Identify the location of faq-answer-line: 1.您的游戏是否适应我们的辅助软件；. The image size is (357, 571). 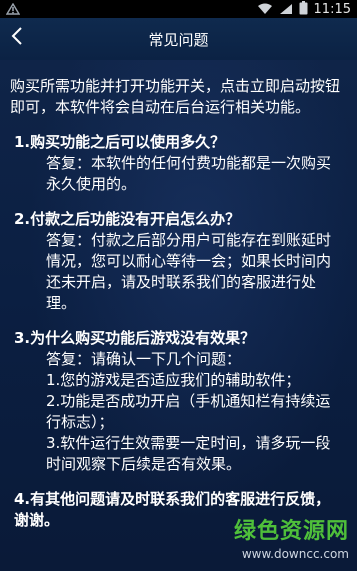
(173, 380).